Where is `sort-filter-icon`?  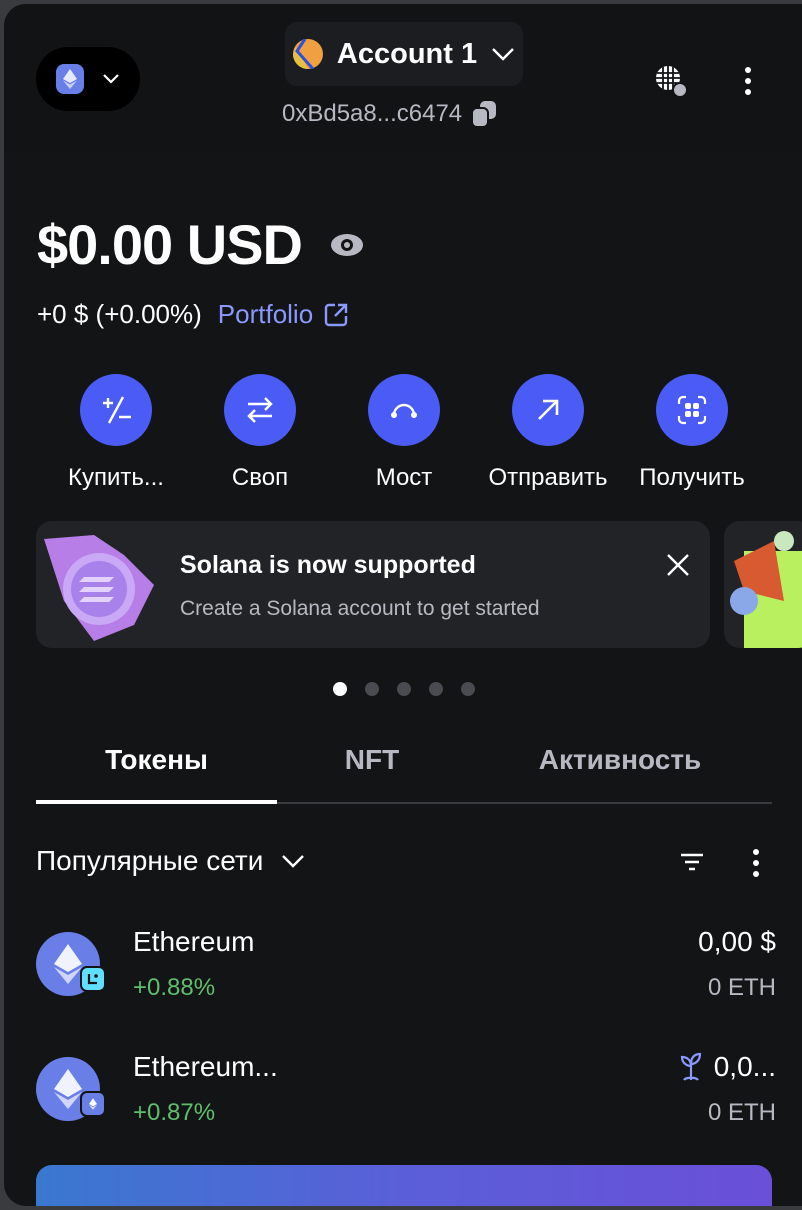 sort-filter-icon is located at coordinates (692, 862).